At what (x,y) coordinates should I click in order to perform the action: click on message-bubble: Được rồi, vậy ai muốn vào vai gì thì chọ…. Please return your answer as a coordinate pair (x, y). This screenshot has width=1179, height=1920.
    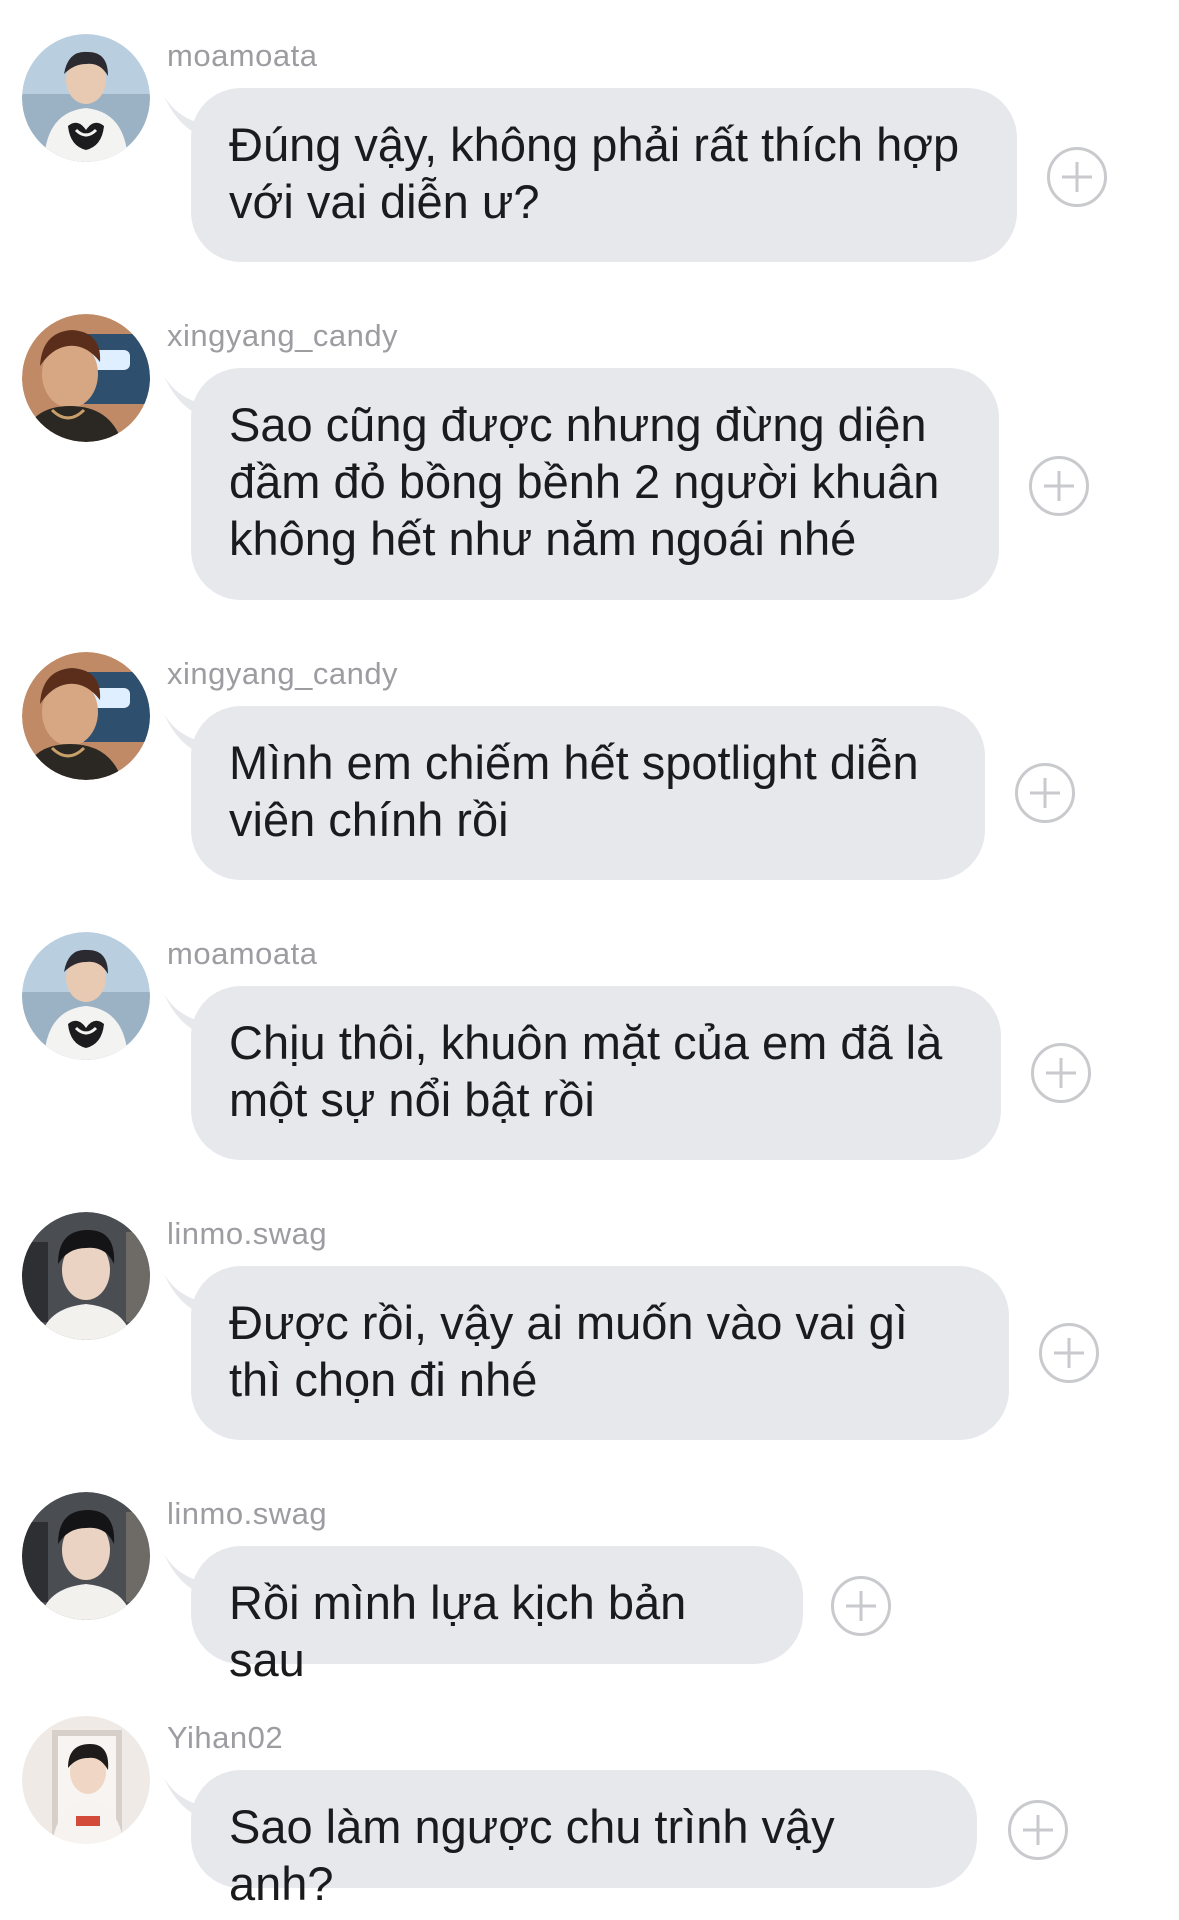
    Looking at the image, I should click on (600, 1353).